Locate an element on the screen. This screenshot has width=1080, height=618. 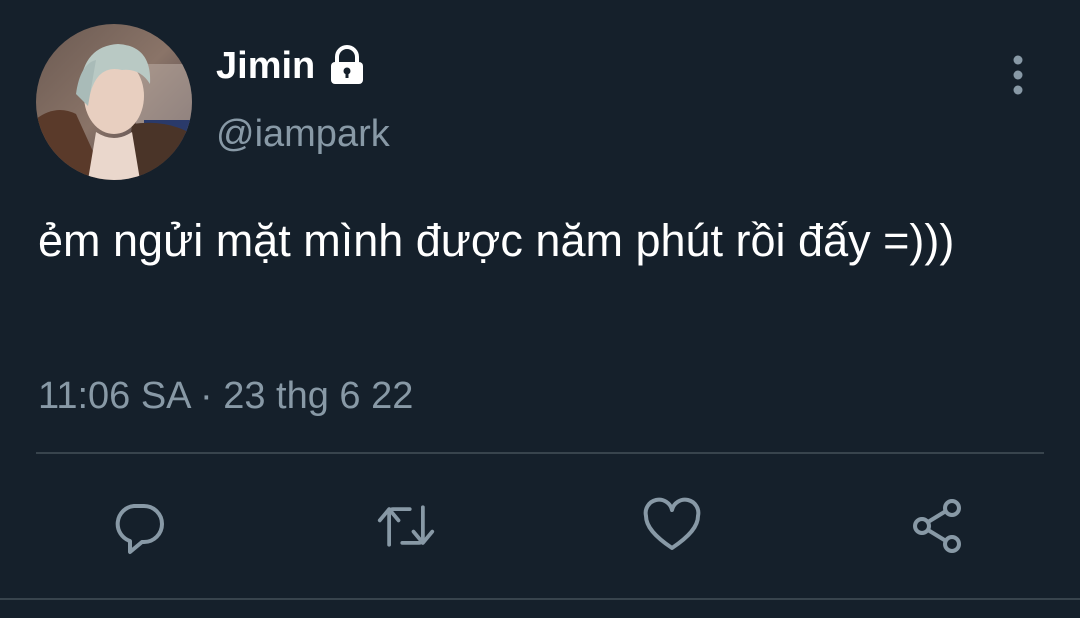
avatar-photo is located at coordinates (114, 102).